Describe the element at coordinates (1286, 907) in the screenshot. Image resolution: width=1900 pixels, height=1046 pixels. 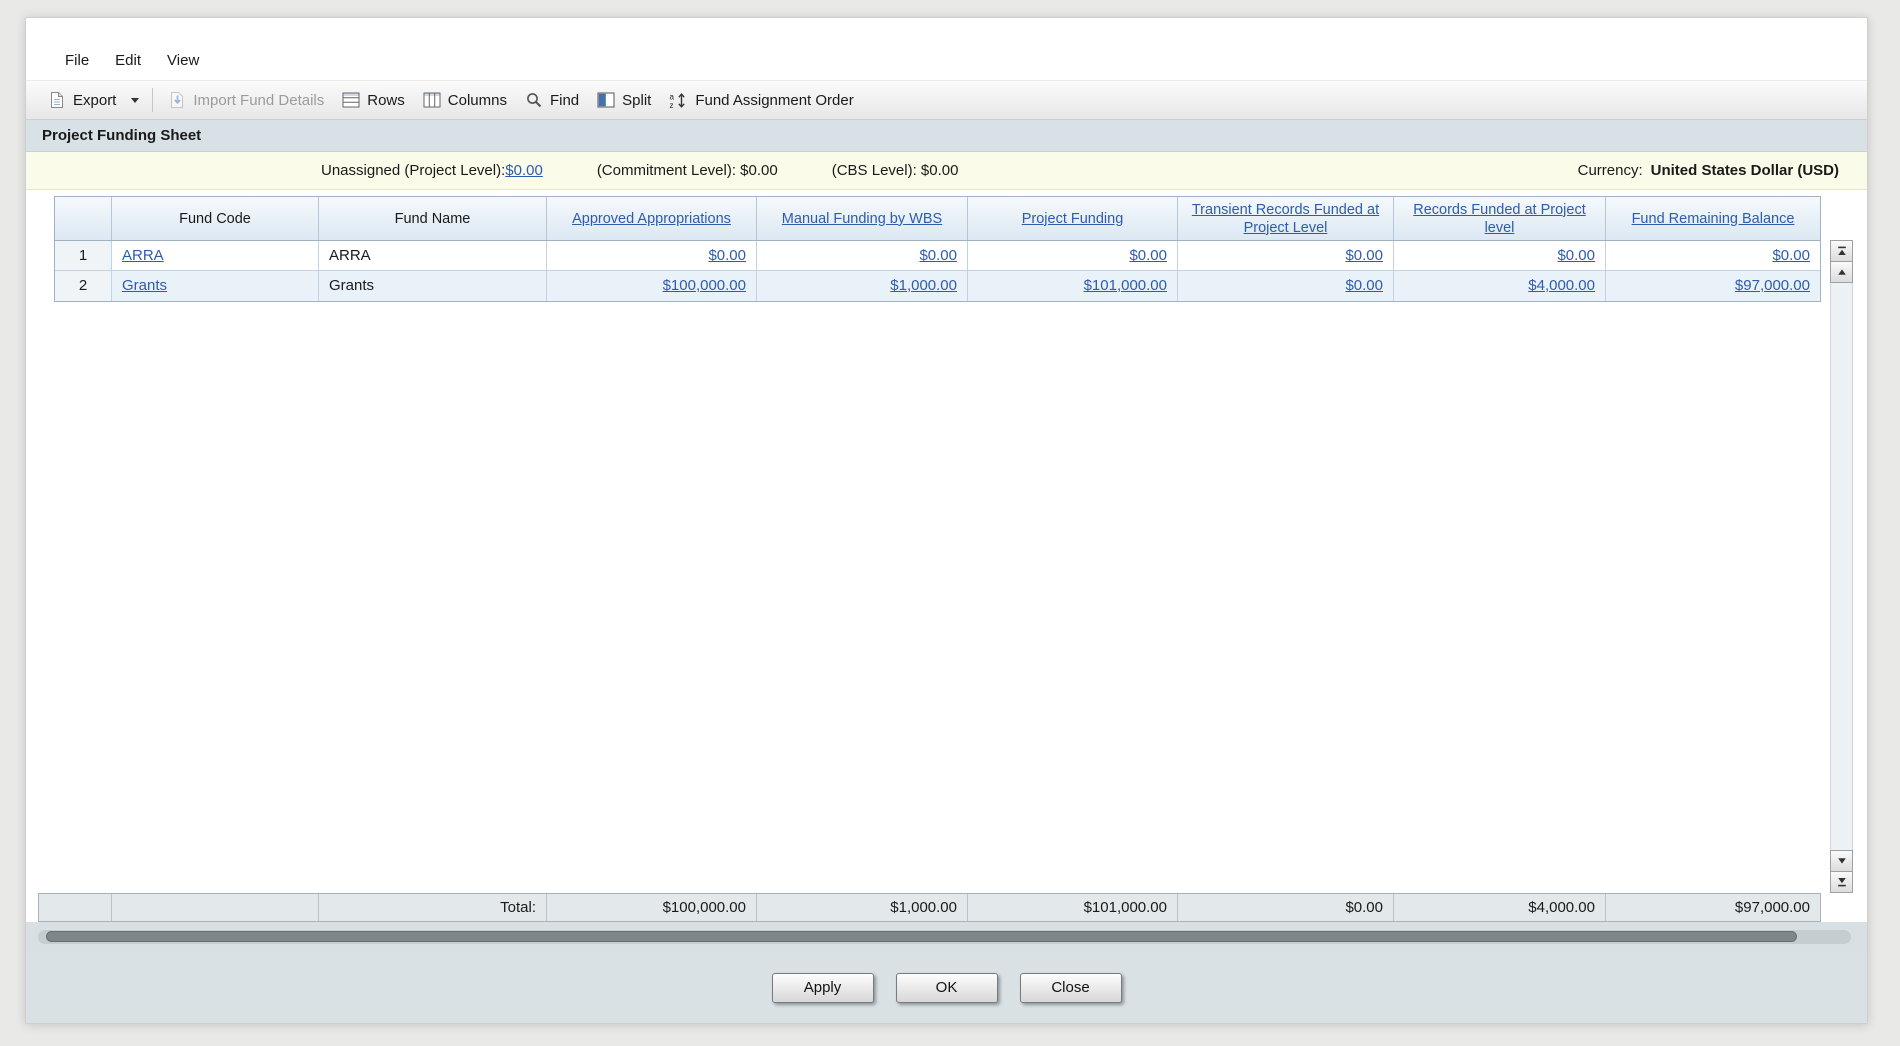
I see `total-transient-records: $0.00` at that location.